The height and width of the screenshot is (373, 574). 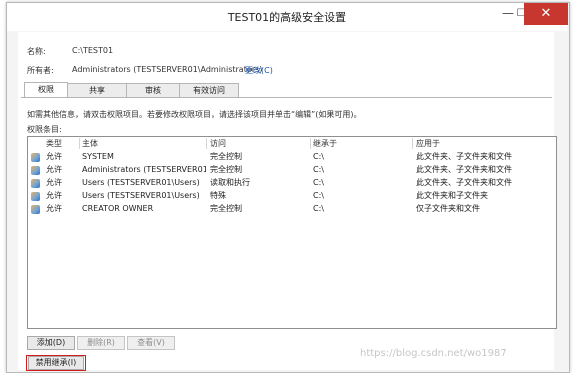 What do you see at coordinates (448, 208) in the screenshot?
I see `cell-applies-to: 仅子文件夹和文件` at bounding box center [448, 208].